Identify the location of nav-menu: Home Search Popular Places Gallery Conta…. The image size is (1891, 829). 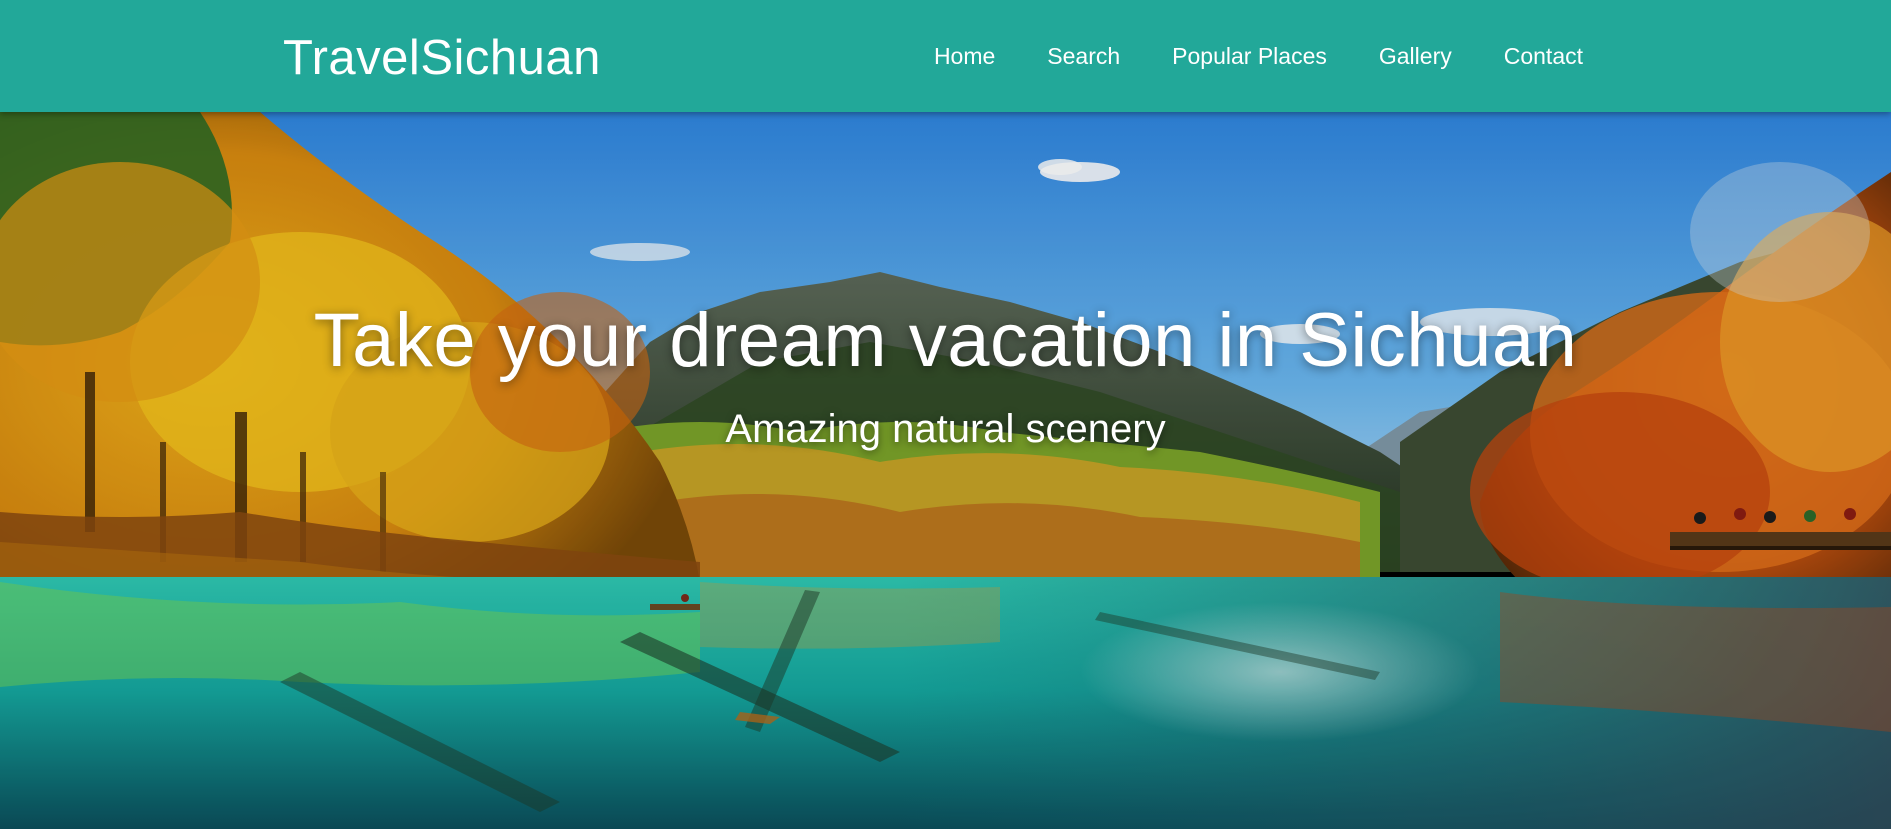
(1258, 56).